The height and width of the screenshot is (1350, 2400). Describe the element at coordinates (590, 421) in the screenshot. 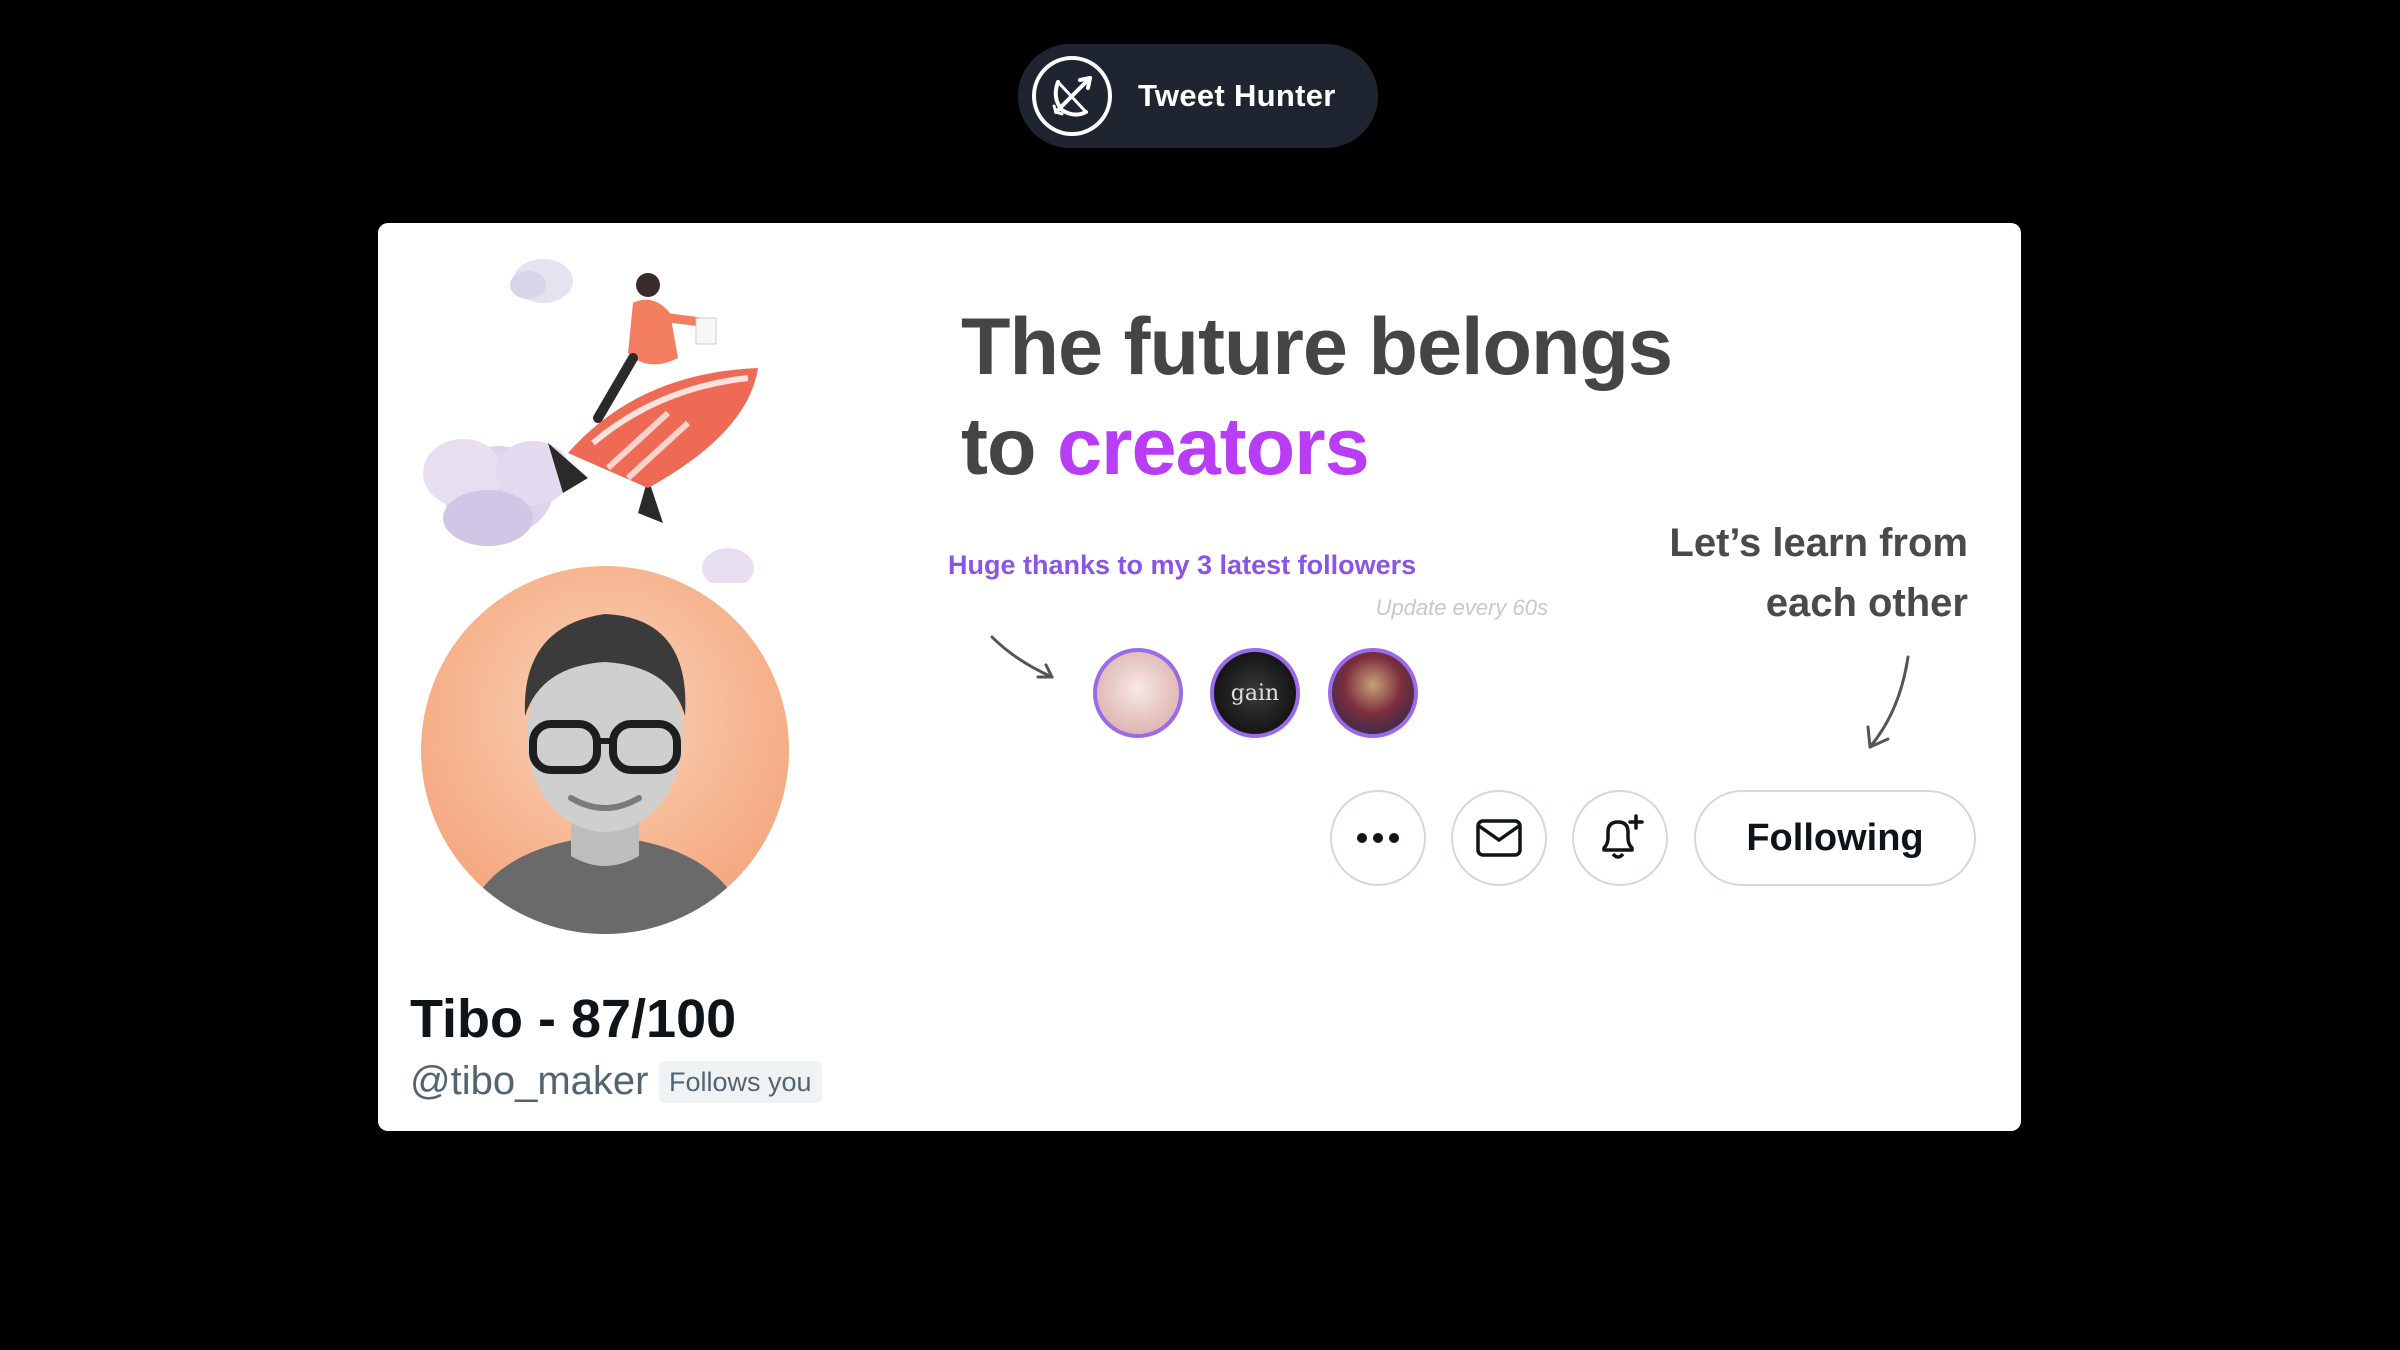

I see `rocket-illustration` at that location.